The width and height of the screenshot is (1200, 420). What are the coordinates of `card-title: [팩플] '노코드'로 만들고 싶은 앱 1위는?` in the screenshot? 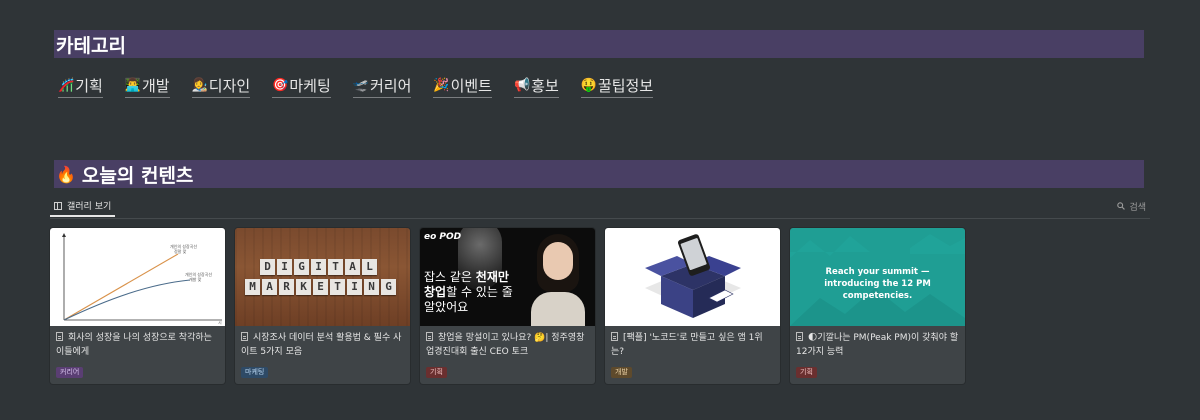 It's located at (687, 344).